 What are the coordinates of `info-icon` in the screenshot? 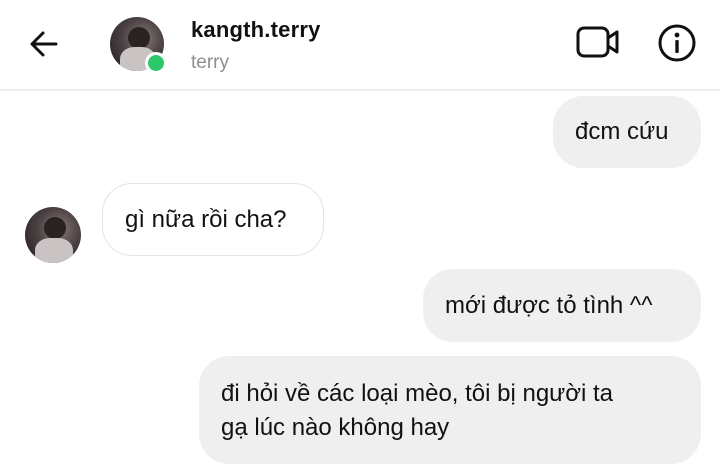 It's located at (677, 43).